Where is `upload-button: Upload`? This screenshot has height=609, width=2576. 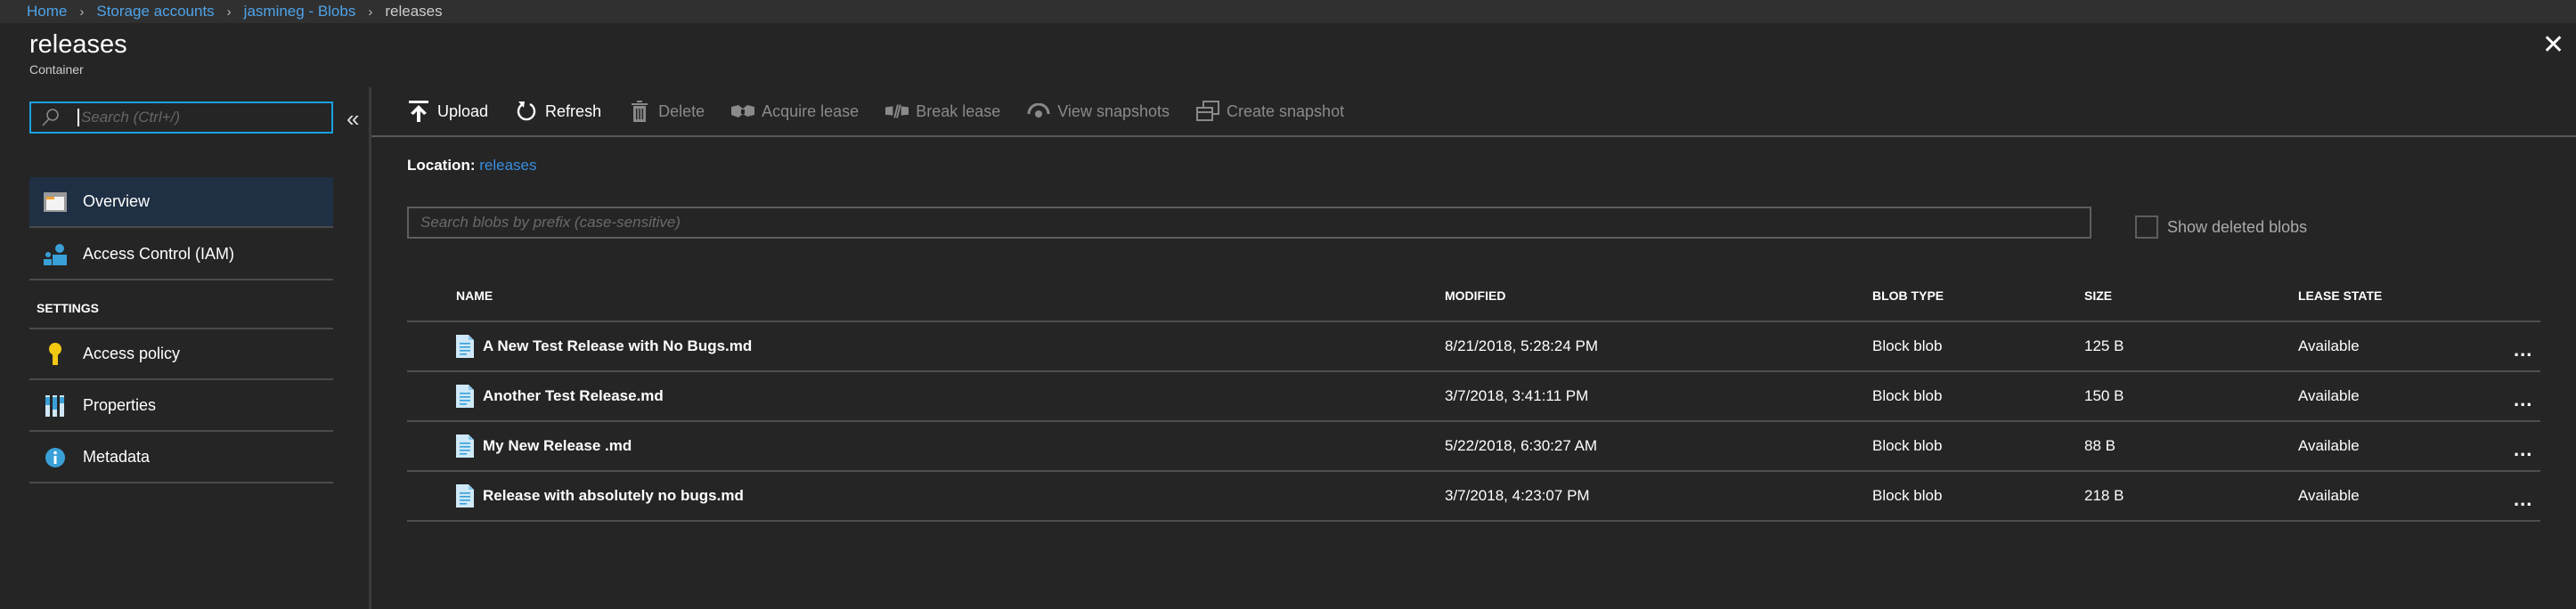 upload-button: Upload is located at coordinates (448, 111).